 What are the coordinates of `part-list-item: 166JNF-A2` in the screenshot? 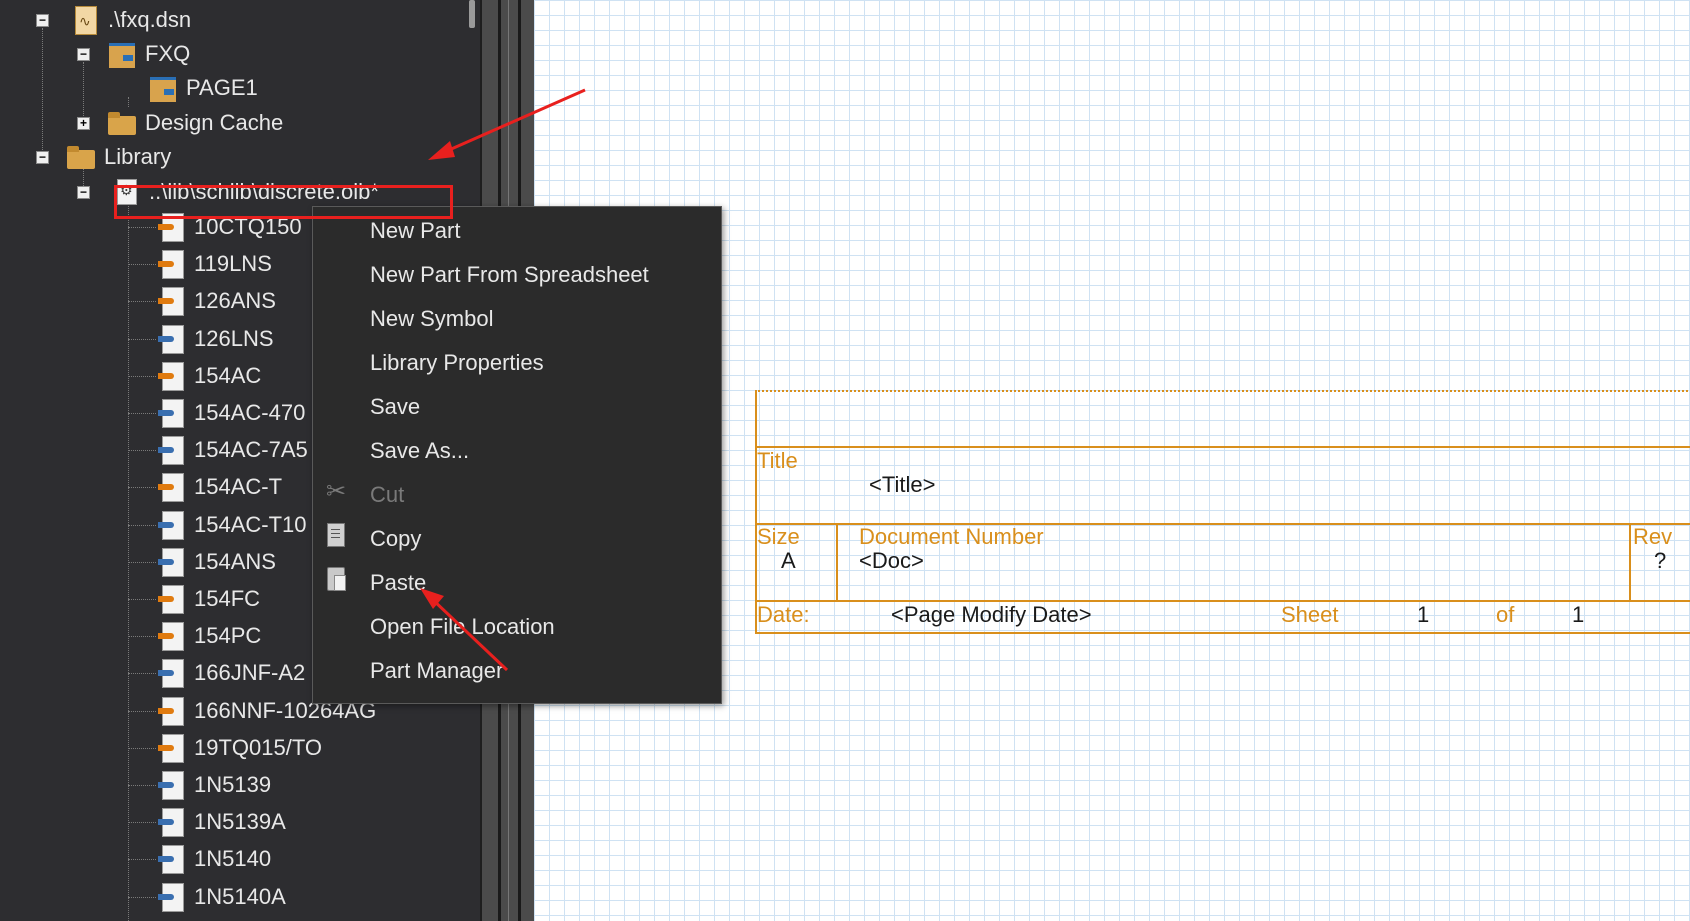 It's located at (230, 673).